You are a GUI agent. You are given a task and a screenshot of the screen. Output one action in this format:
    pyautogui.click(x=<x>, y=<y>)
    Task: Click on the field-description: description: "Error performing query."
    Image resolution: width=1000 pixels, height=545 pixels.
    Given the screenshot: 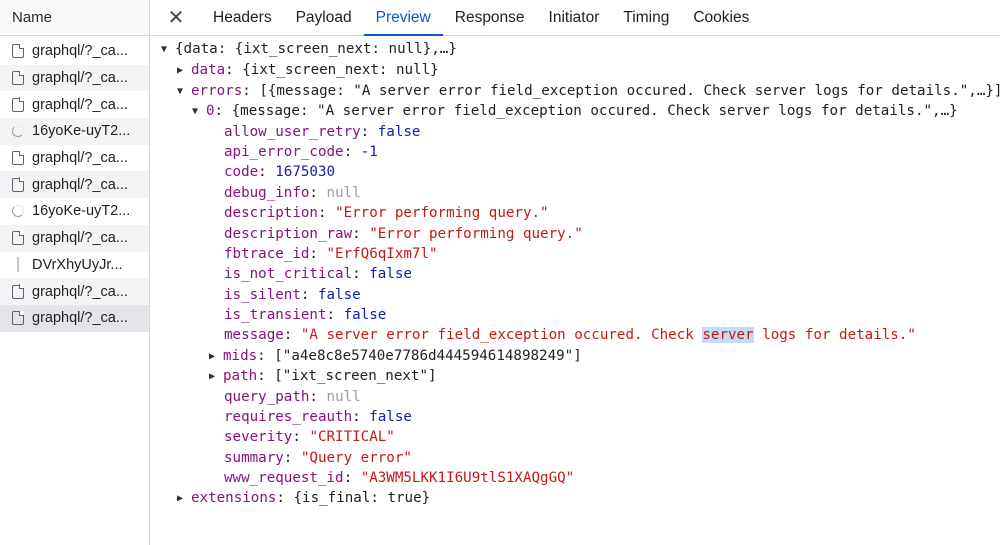 What is the action you would take?
    pyautogui.click(x=386, y=213)
    